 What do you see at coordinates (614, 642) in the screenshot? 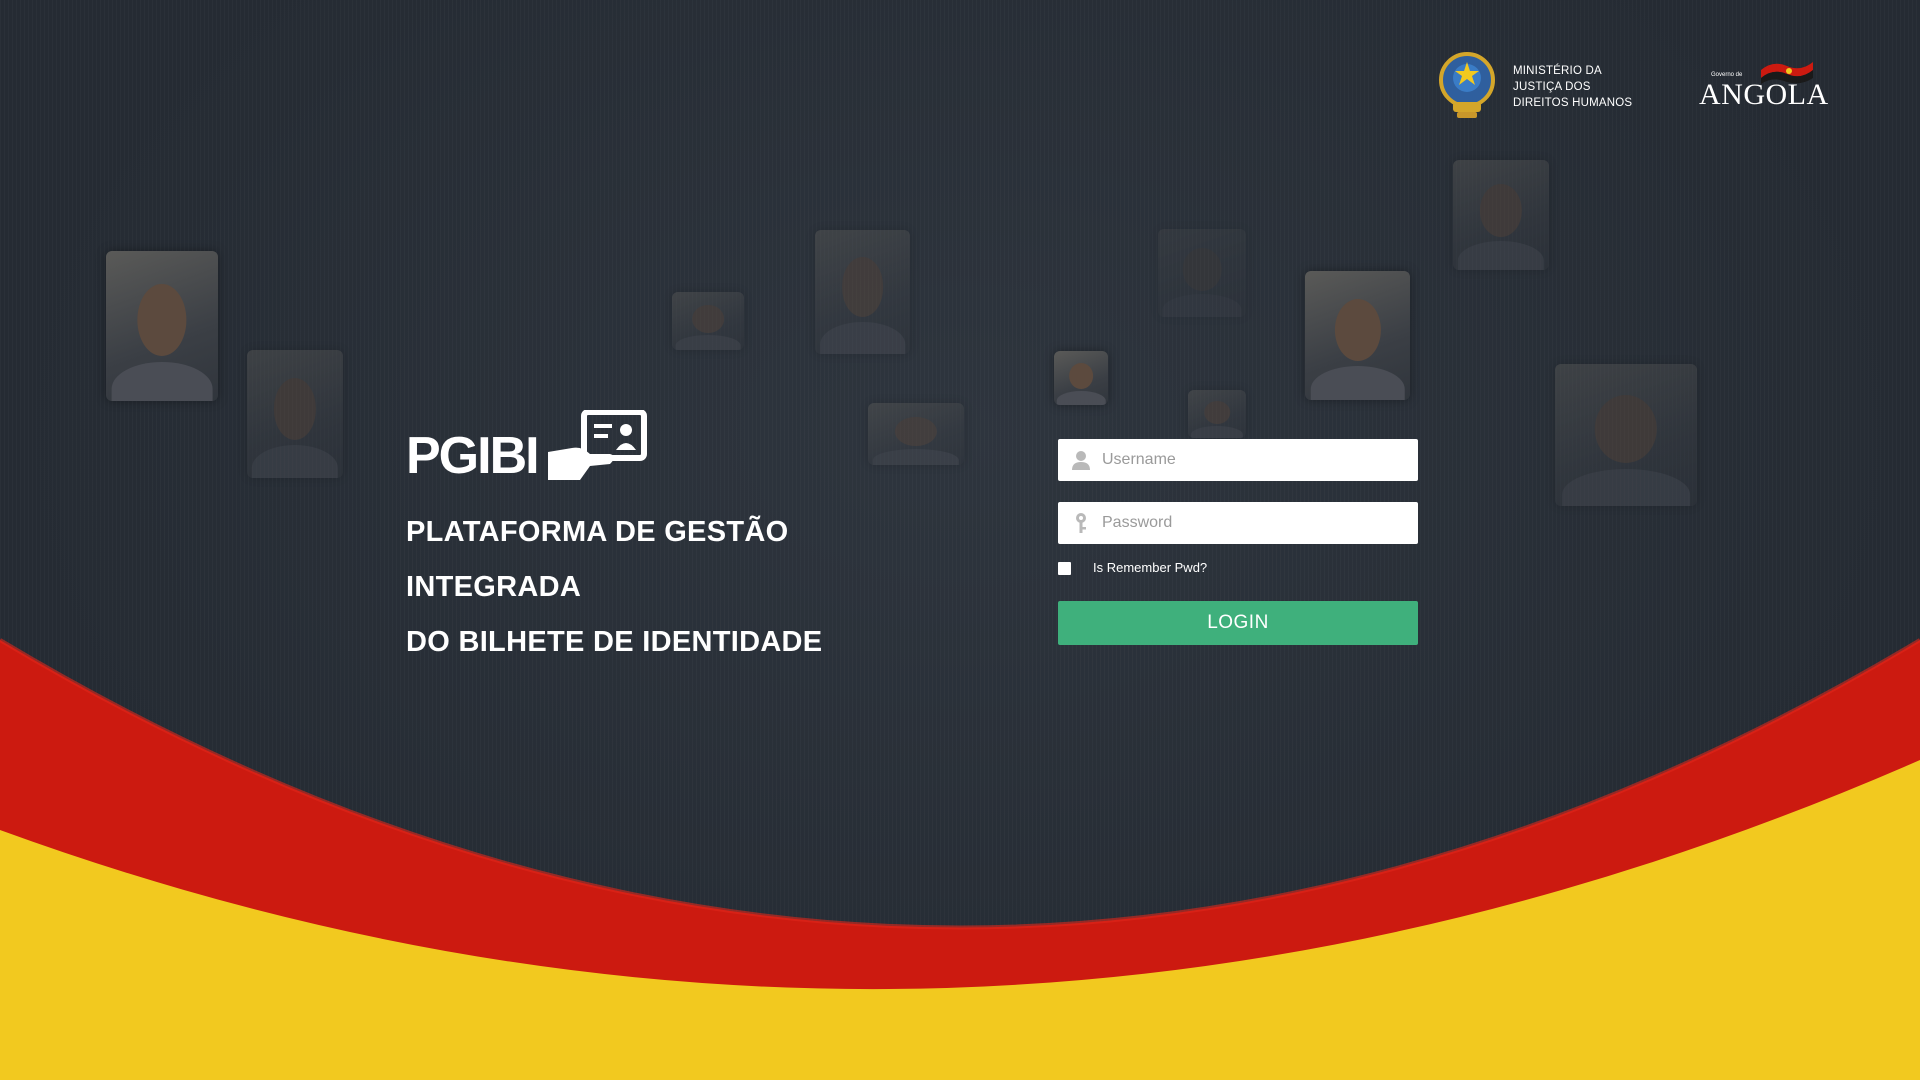
I see `platform-title-line: DO BILHETE DE IDENTIDADE` at bounding box center [614, 642].